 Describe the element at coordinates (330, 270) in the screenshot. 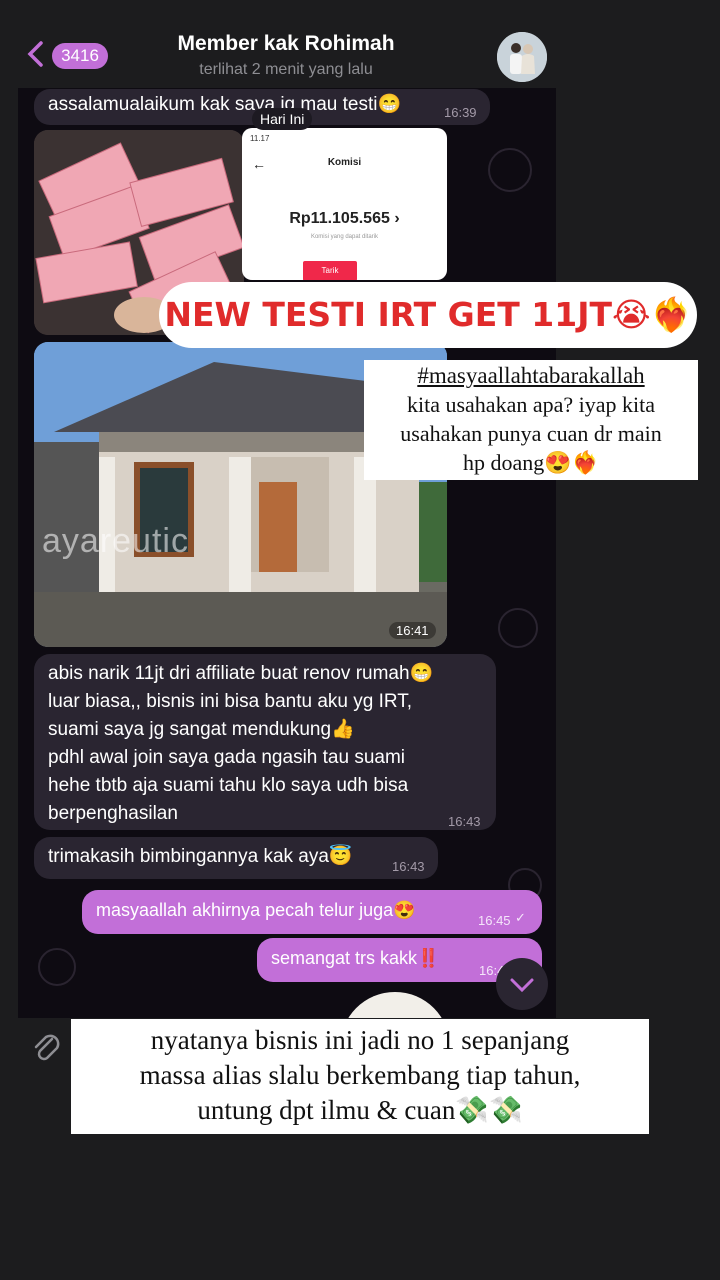

I see `tarik-button: Tarik` at that location.